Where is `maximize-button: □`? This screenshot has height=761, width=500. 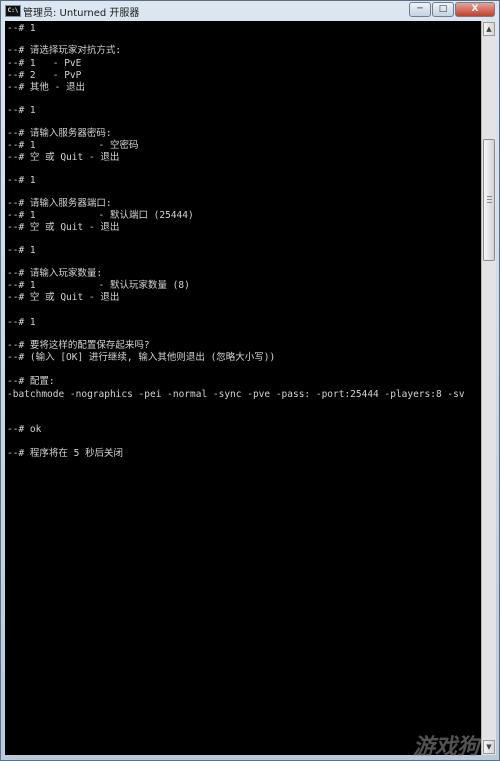
maximize-button: □ is located at coordinates (443, 9).